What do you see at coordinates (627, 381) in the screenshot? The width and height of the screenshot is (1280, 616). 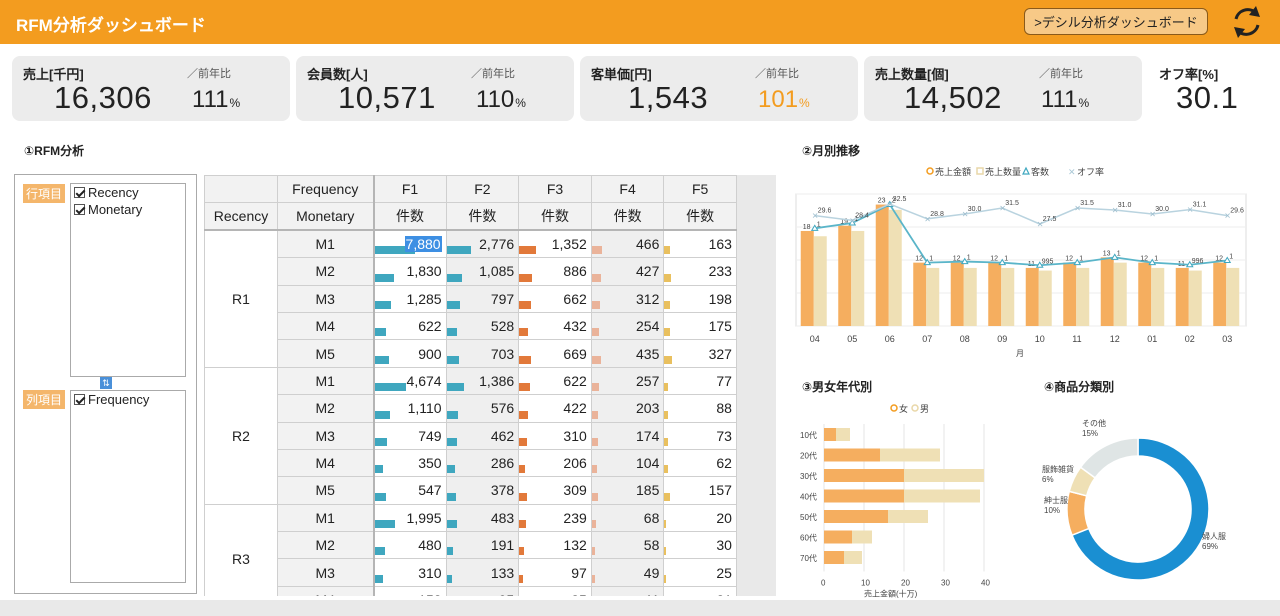 I see `value-cell: 257` at bounding box center [627, 381].